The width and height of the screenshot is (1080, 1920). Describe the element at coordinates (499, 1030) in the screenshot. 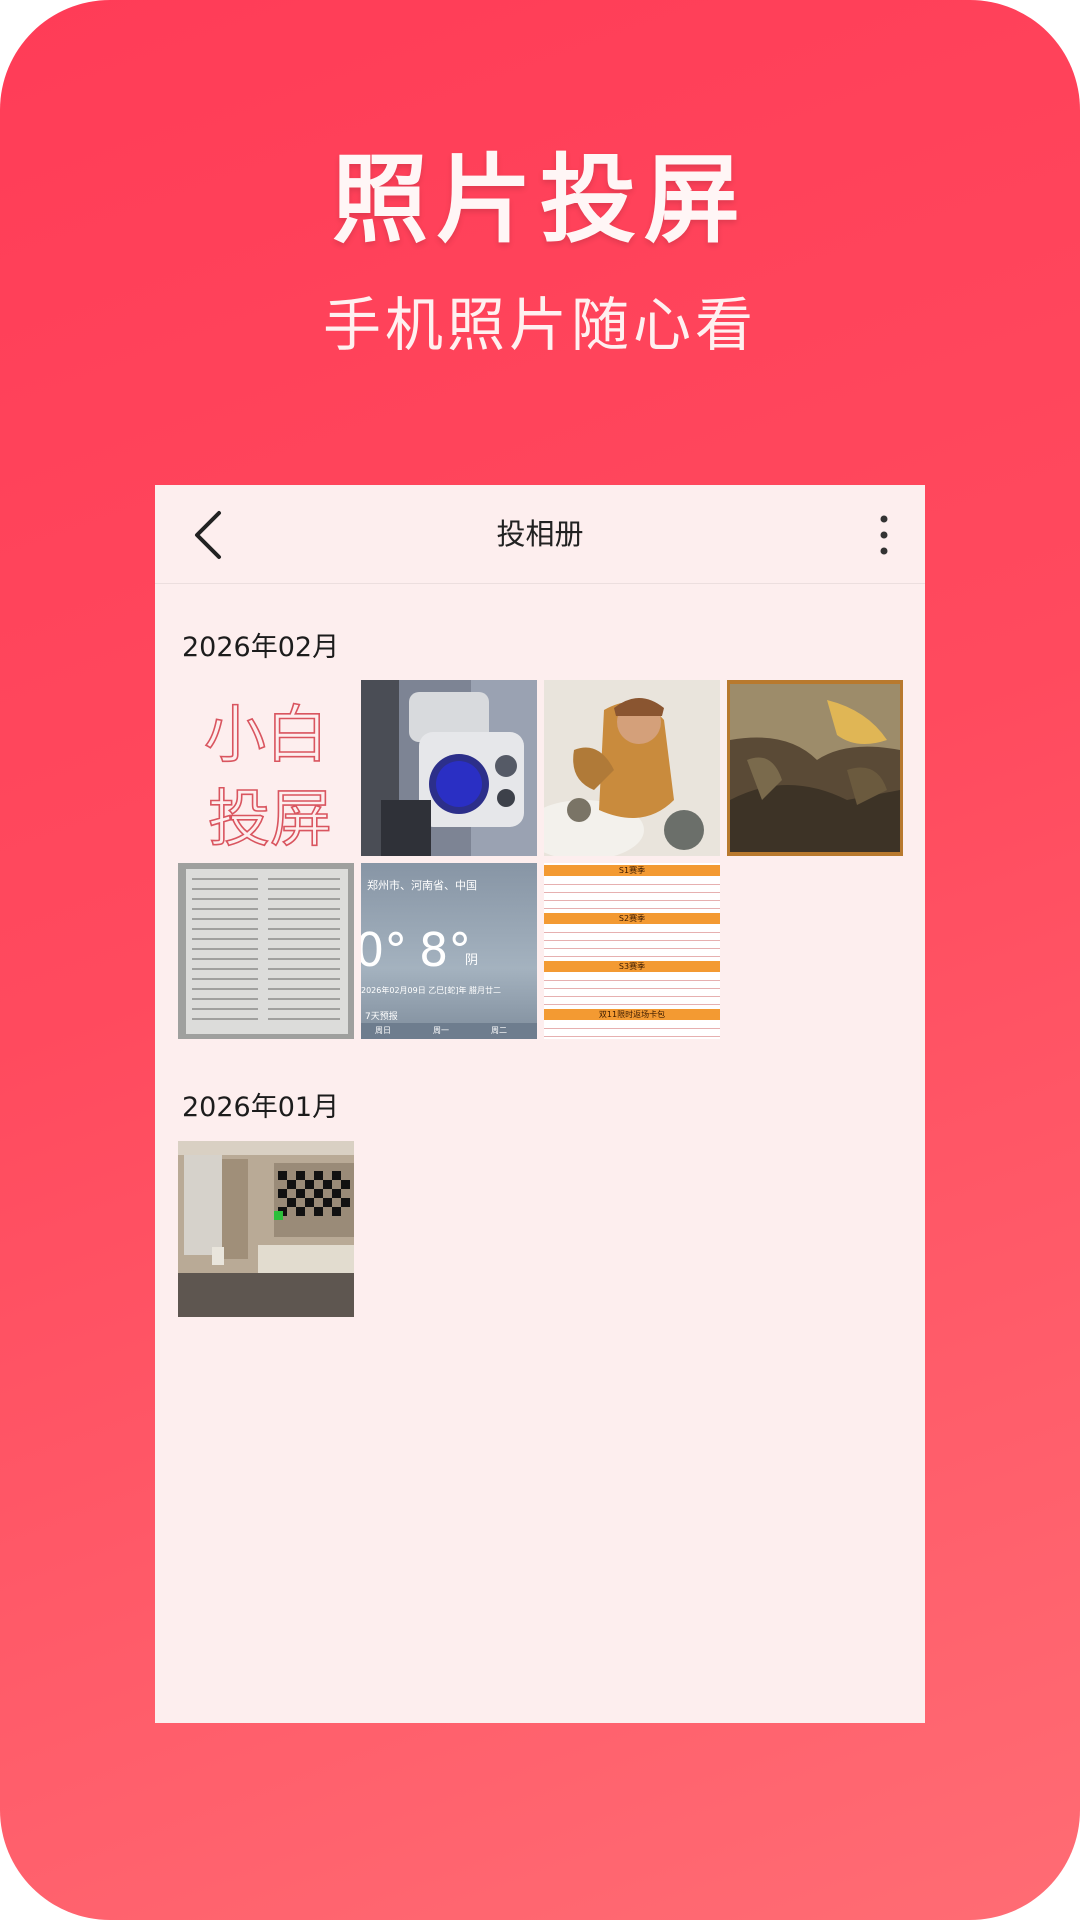

I see `weather-day: 周二` at that location.